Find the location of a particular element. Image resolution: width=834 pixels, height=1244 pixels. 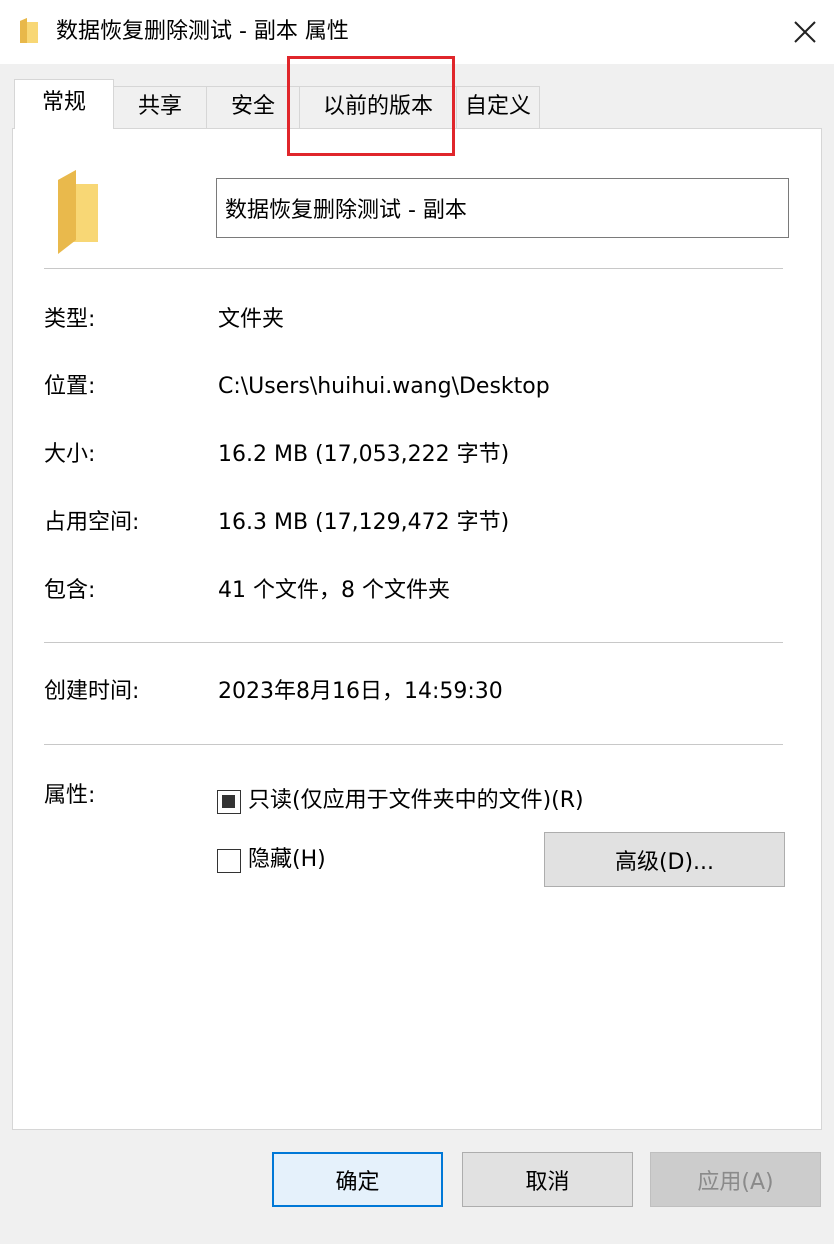

close-icon is located at coordinates (805, 32).